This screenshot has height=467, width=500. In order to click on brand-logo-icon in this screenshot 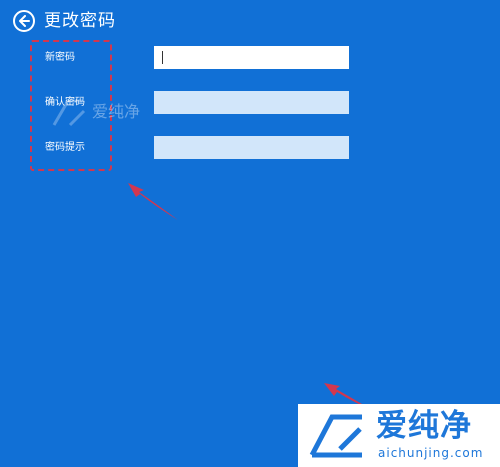, I will do `click(335, 436)`.